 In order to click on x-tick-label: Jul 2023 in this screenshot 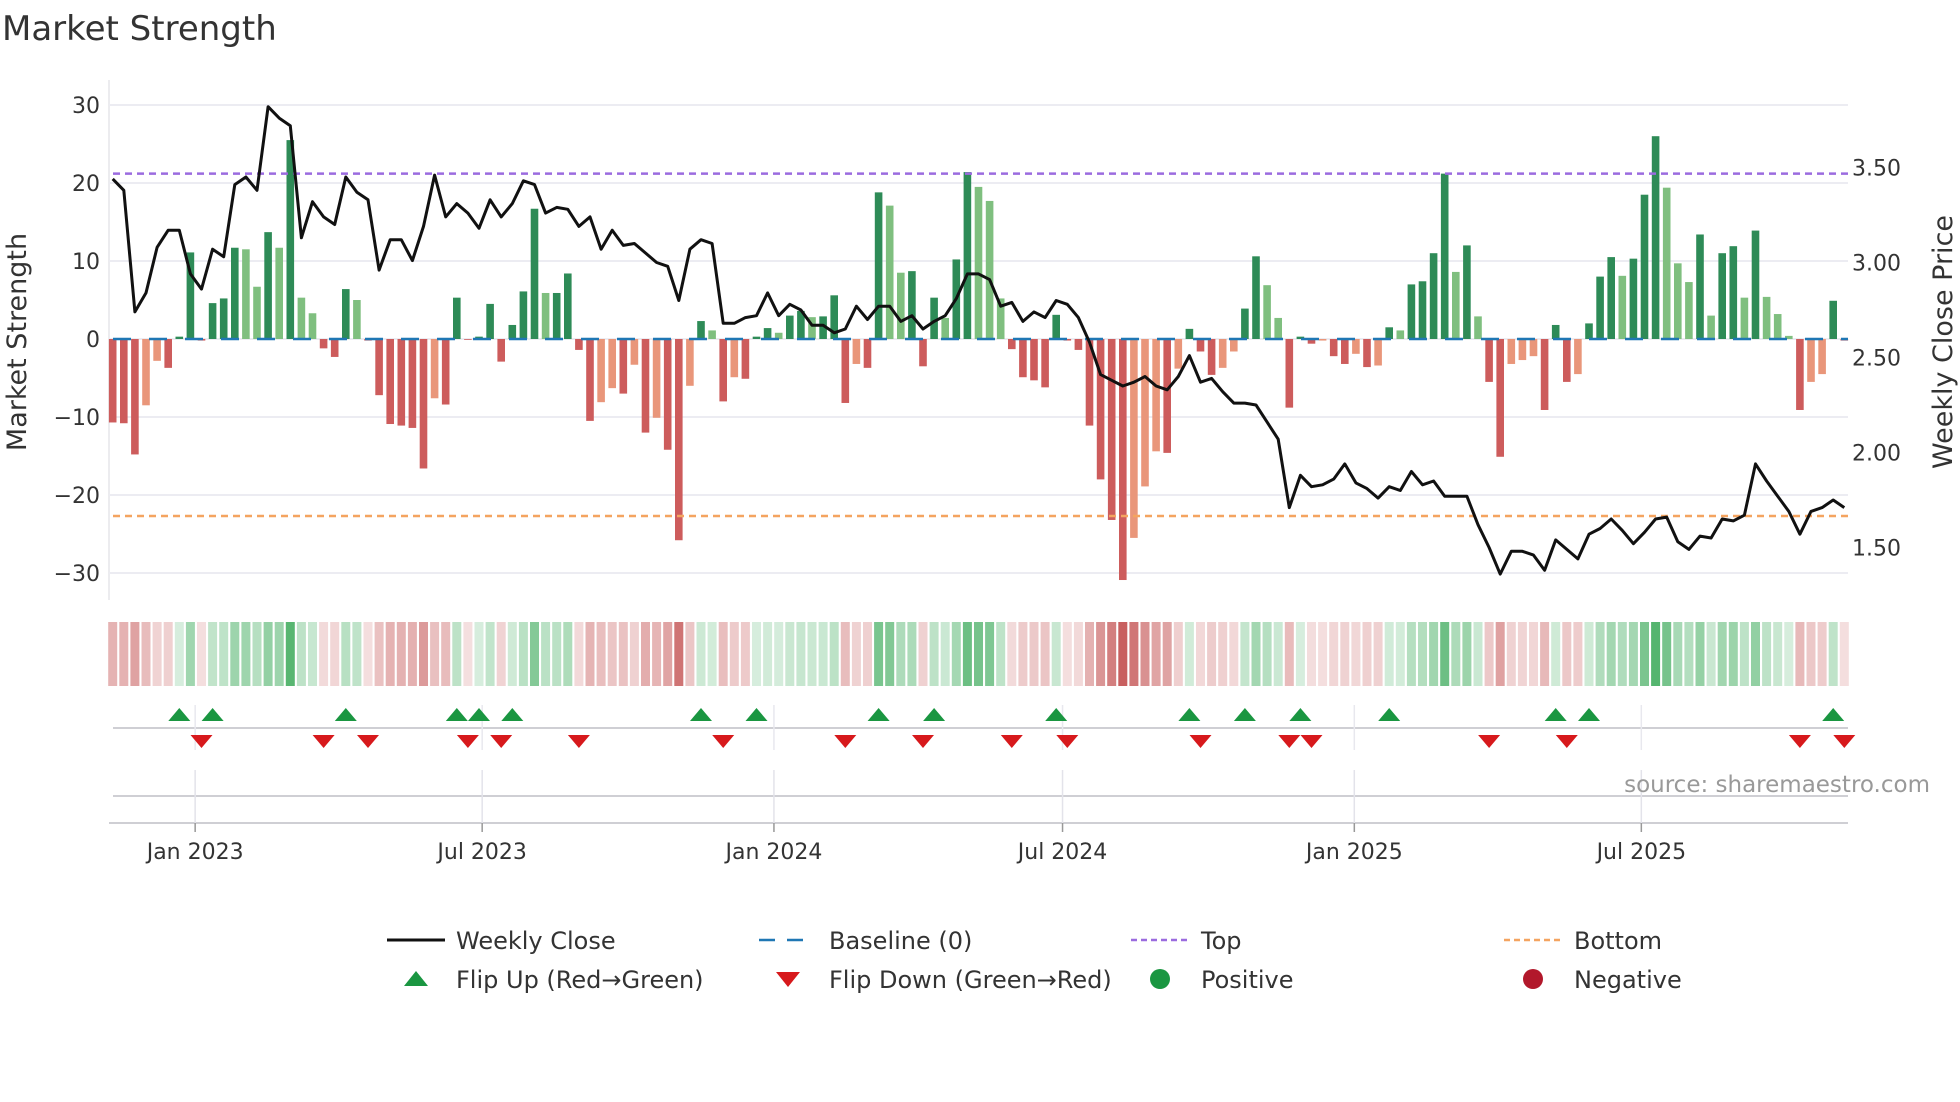, I will do `click(481, 852)`.